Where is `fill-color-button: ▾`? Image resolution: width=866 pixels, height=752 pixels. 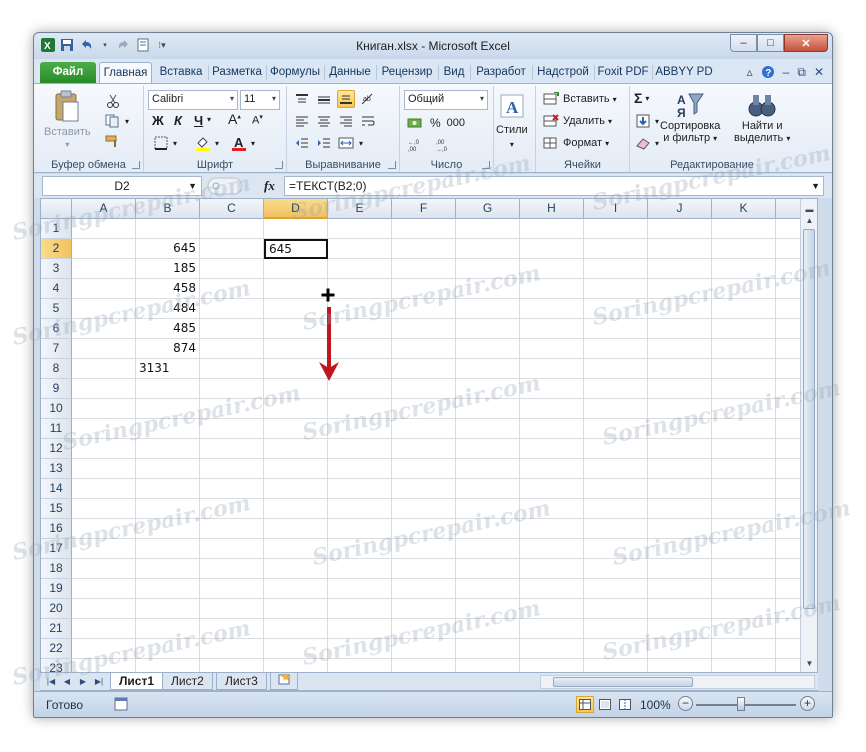
fill-color-button: ▾ is located at coordinates (206, 143).